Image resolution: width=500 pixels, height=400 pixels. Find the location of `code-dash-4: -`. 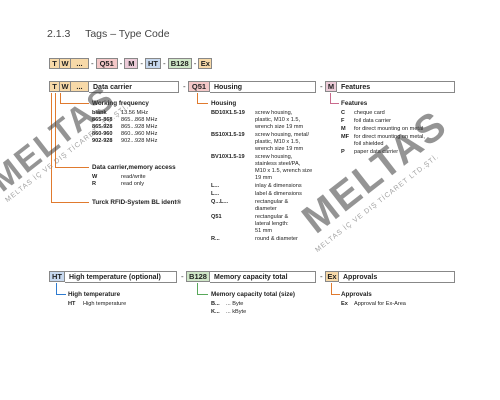

code-dash-4: - is located at coordinates (164, 63).